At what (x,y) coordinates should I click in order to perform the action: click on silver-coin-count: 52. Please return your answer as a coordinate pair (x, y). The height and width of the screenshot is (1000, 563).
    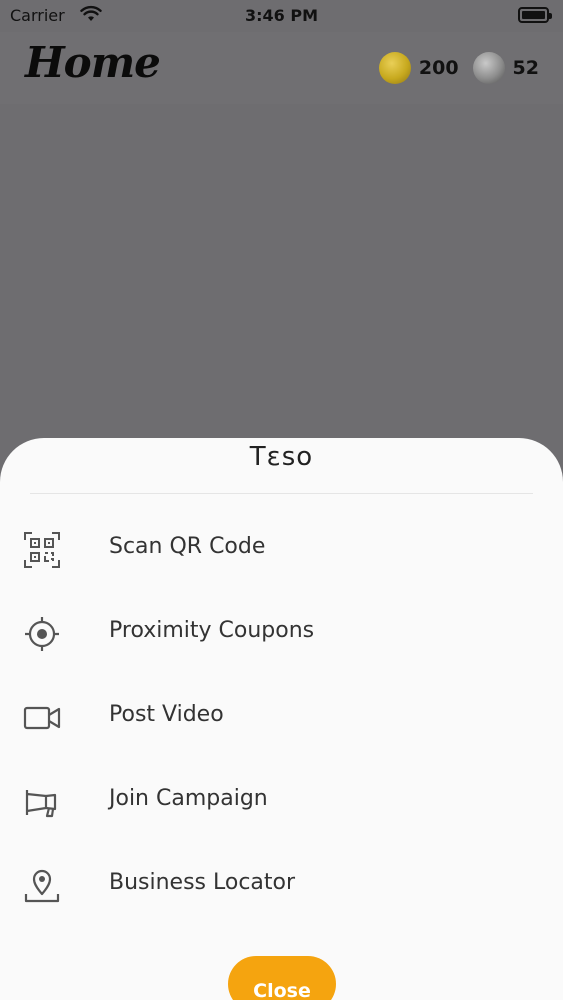
    Looking at the image, I should click on (525, 68).